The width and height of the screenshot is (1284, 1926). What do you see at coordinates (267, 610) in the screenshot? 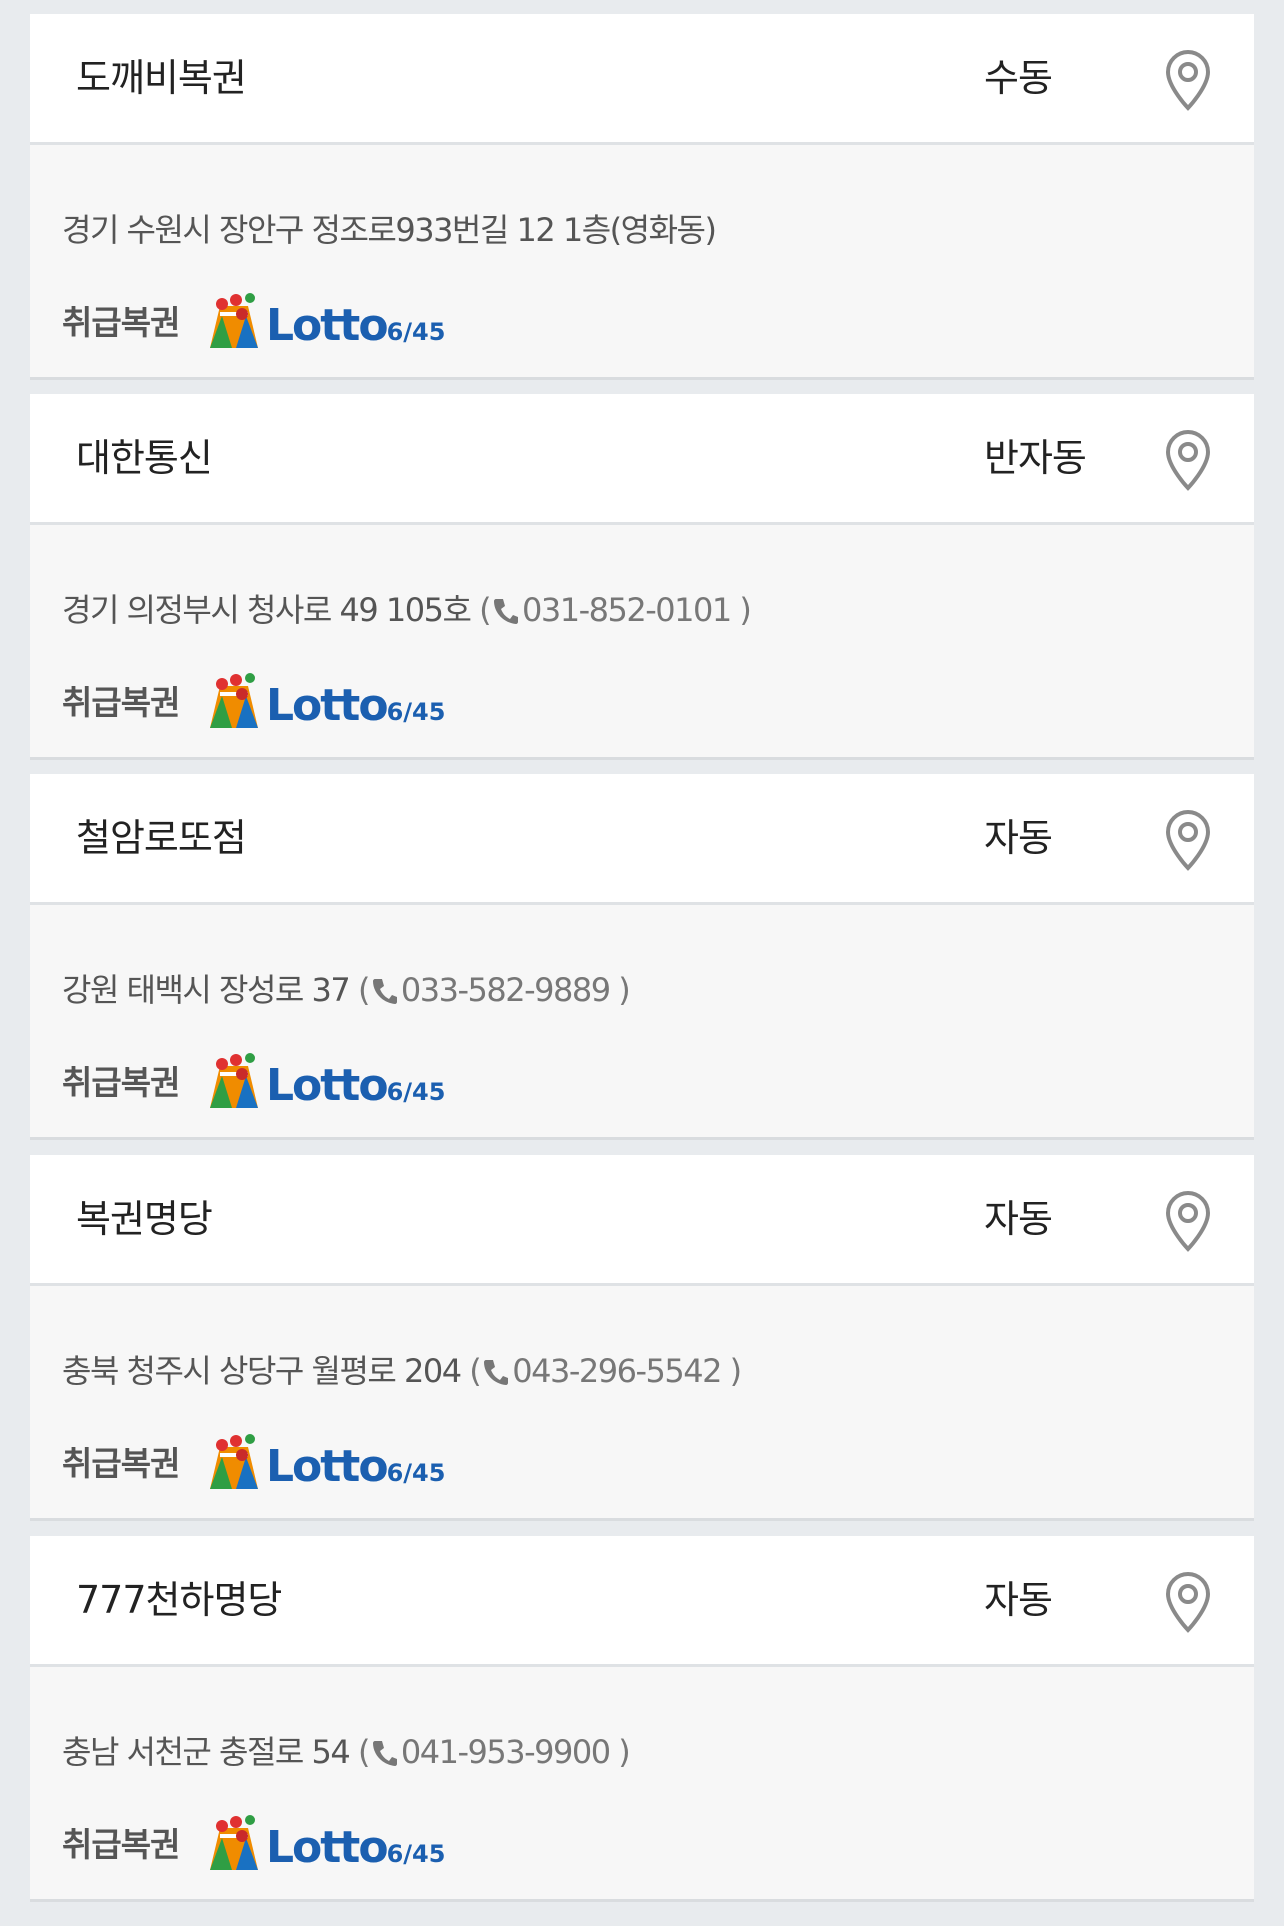
I see `address-text: 경기 의정부시 청사로 49 105호` at bounding box center [267, 610].